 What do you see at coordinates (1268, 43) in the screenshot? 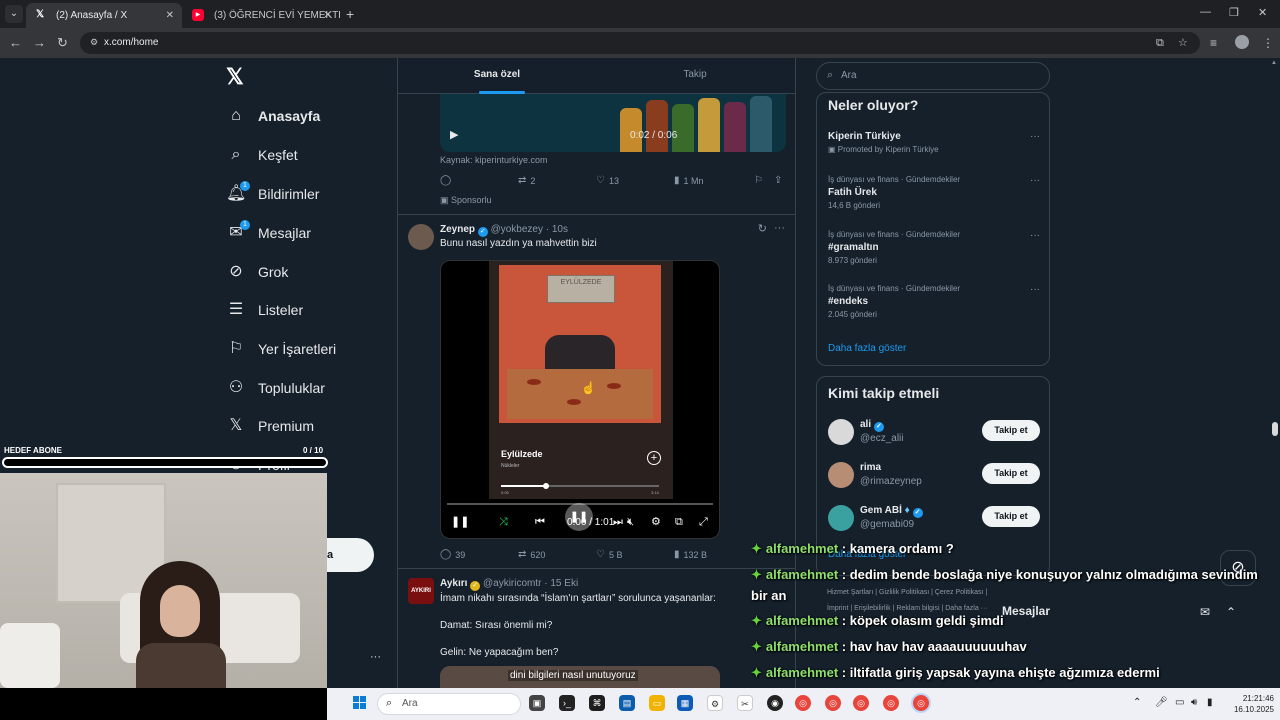
I see `chrome-menu-icon: ⋮` at bounding box center [1268, 43].